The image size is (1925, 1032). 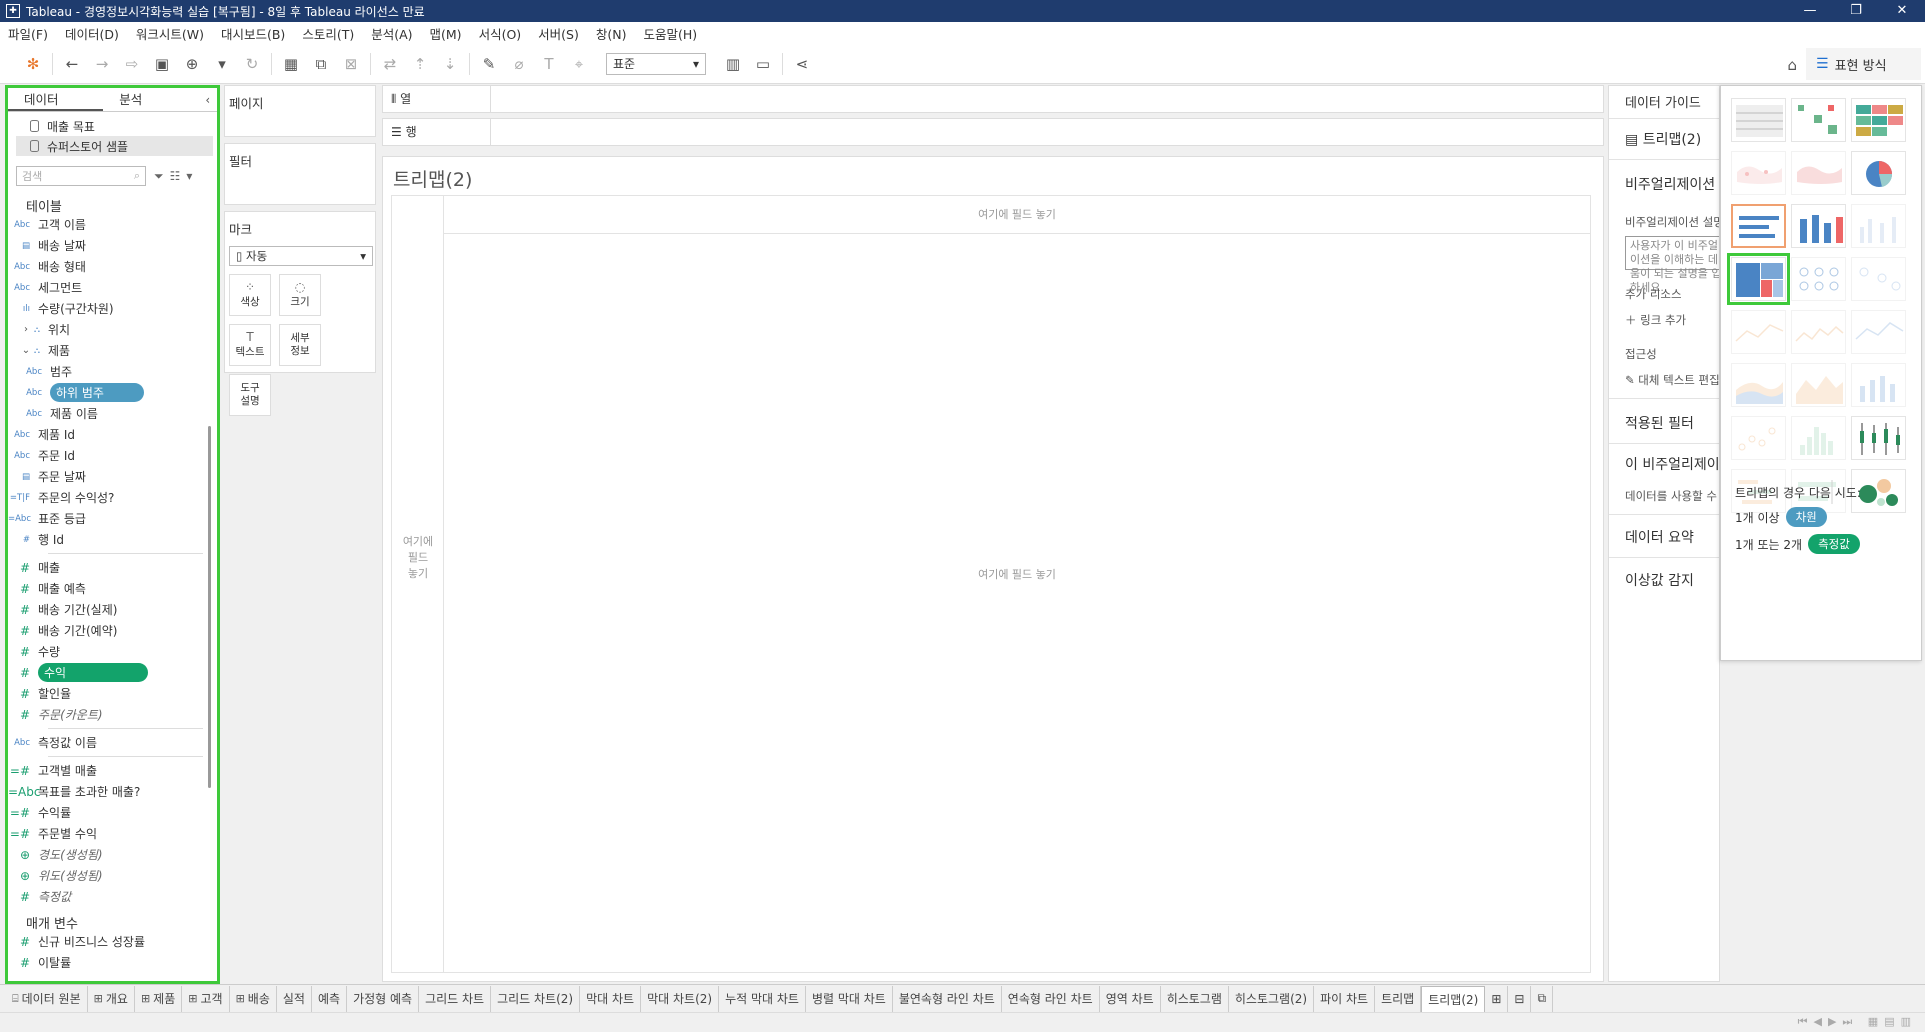 What do you see at coordinates (1195, 998) in the screenshot?
I see `sheet-tab: 히스토그램` at bounding box center [1195, 998].